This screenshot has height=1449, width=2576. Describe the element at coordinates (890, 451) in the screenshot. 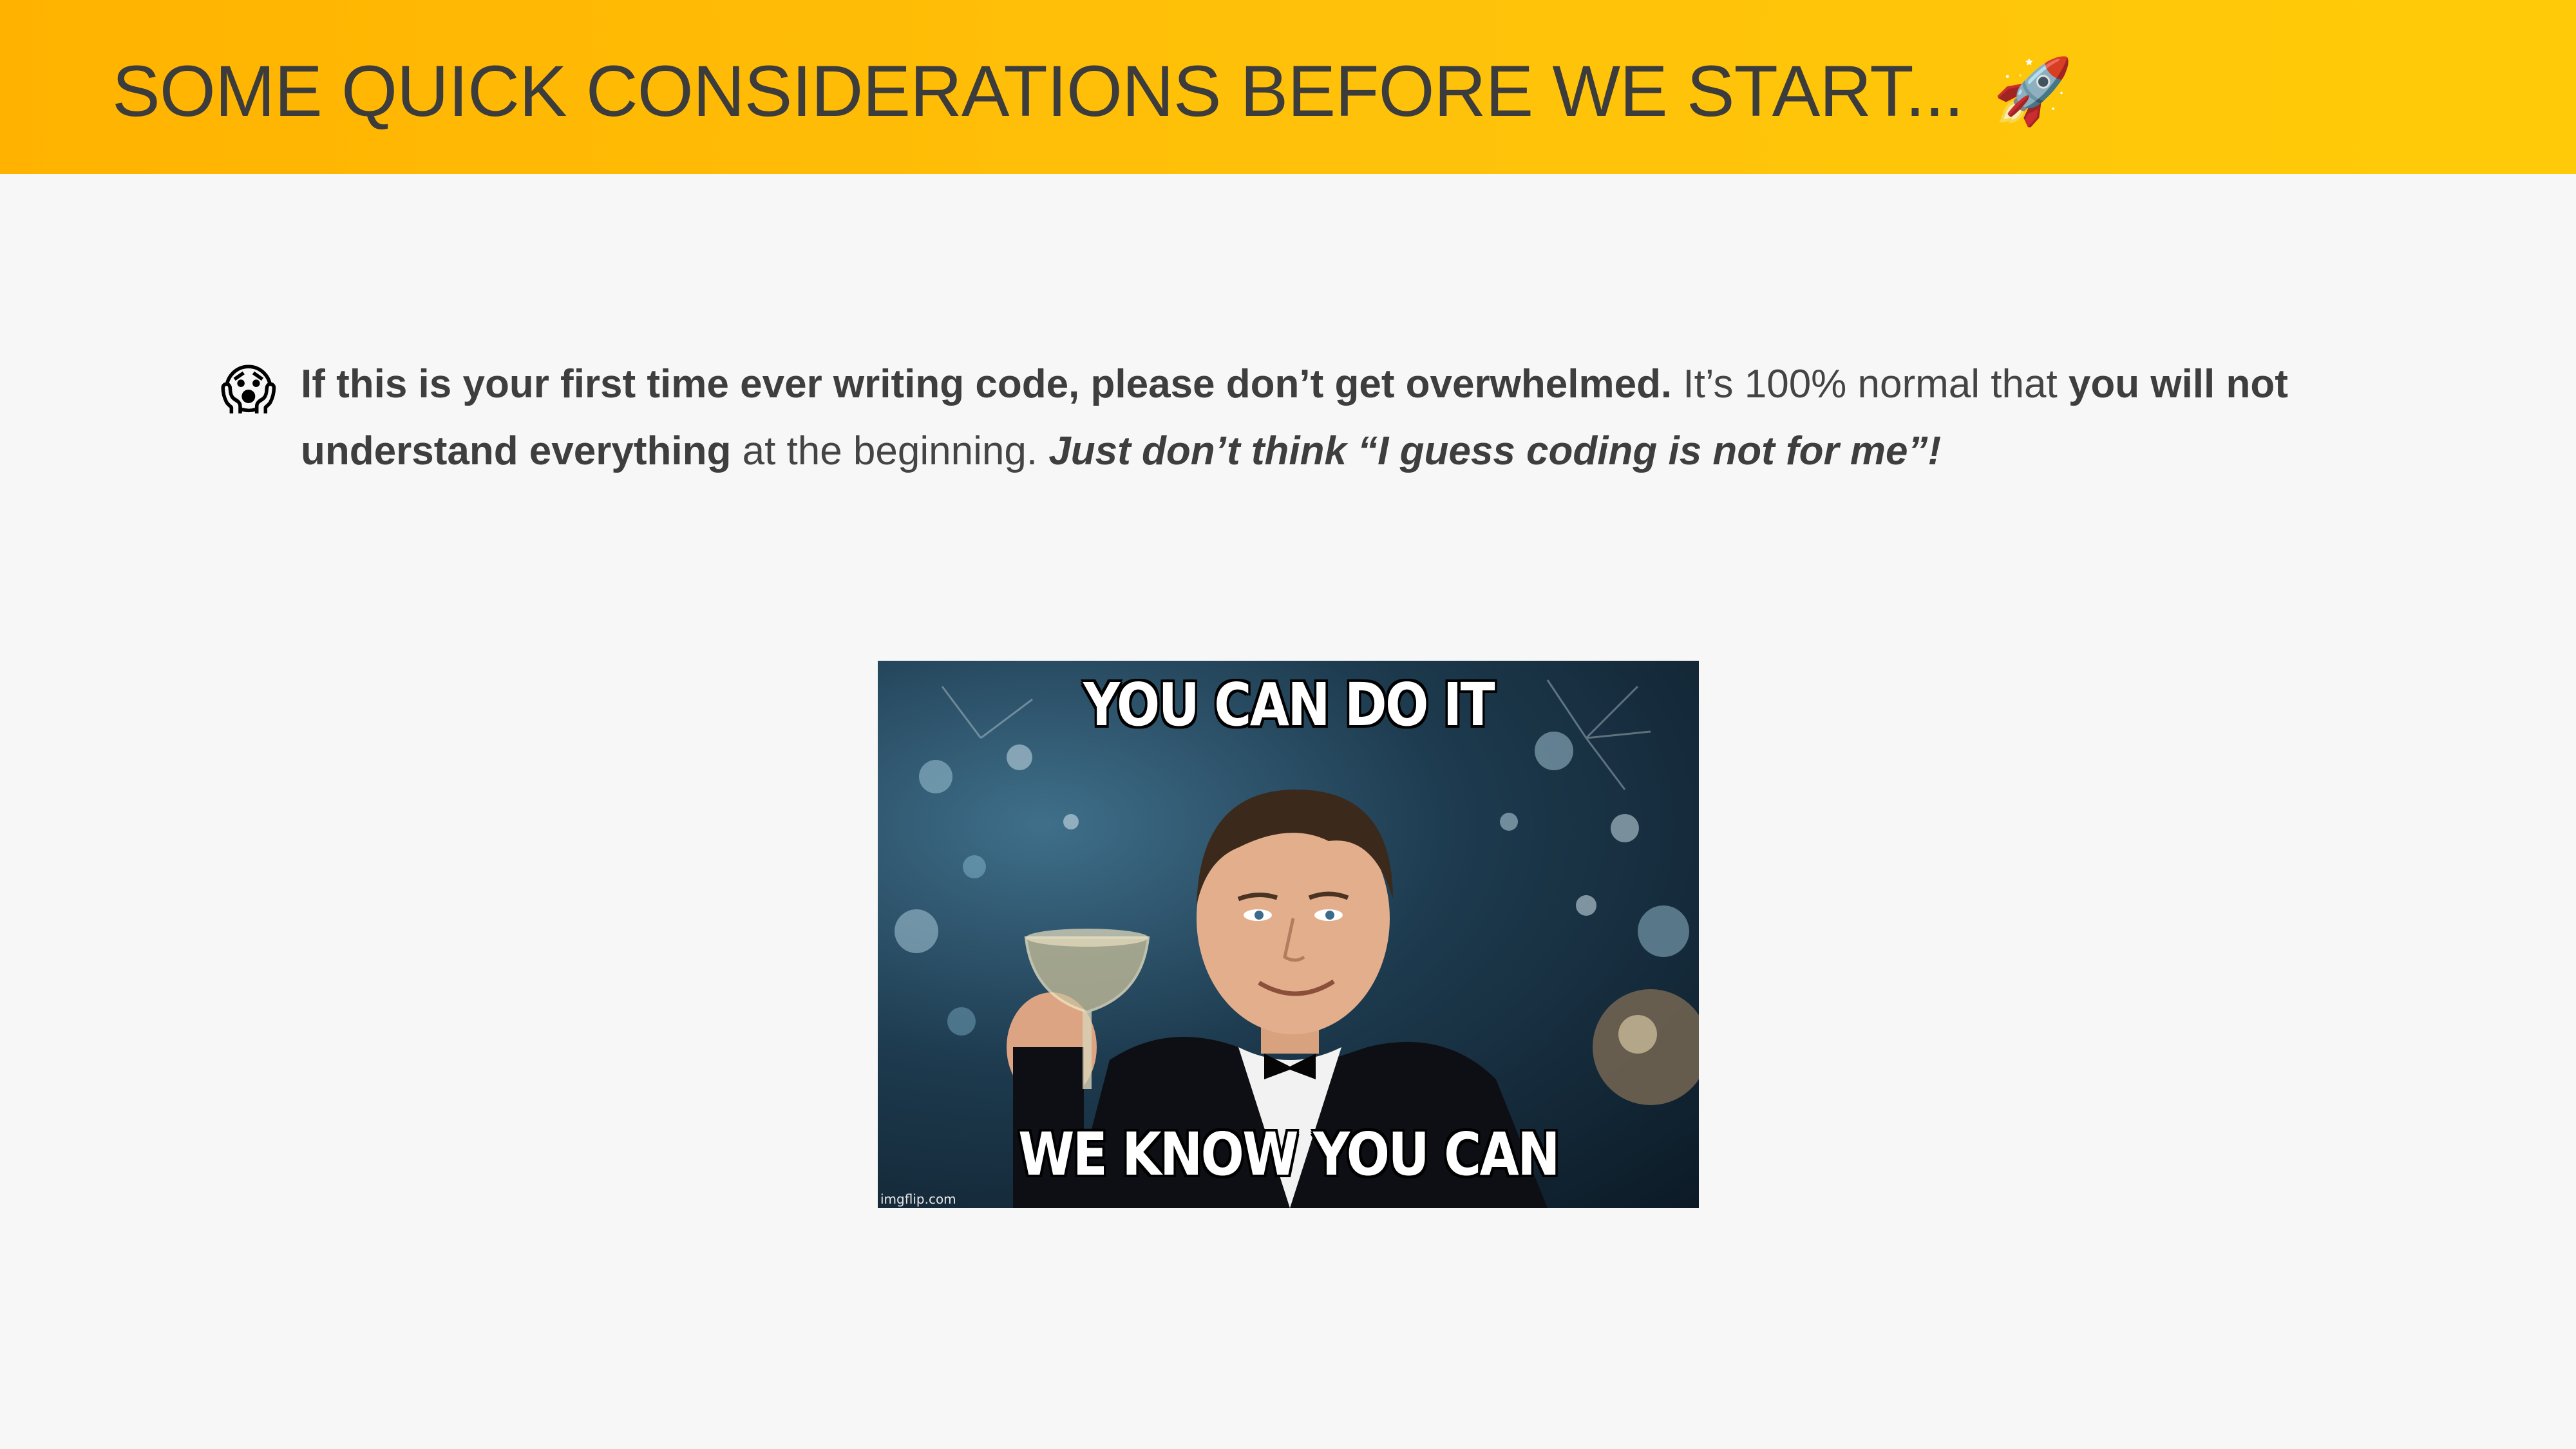

I see `bullet-segment-3: at the beginning.` at that location.